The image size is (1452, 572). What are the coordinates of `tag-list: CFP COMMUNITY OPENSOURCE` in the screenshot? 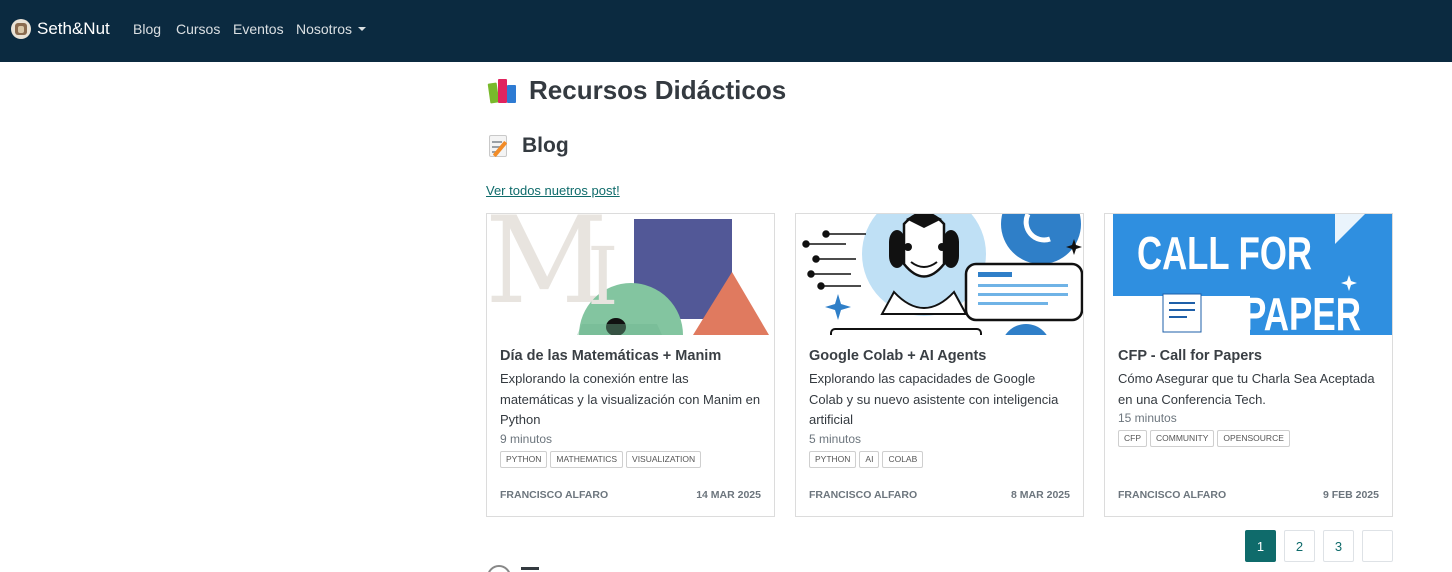 It's located at (1204, 438).